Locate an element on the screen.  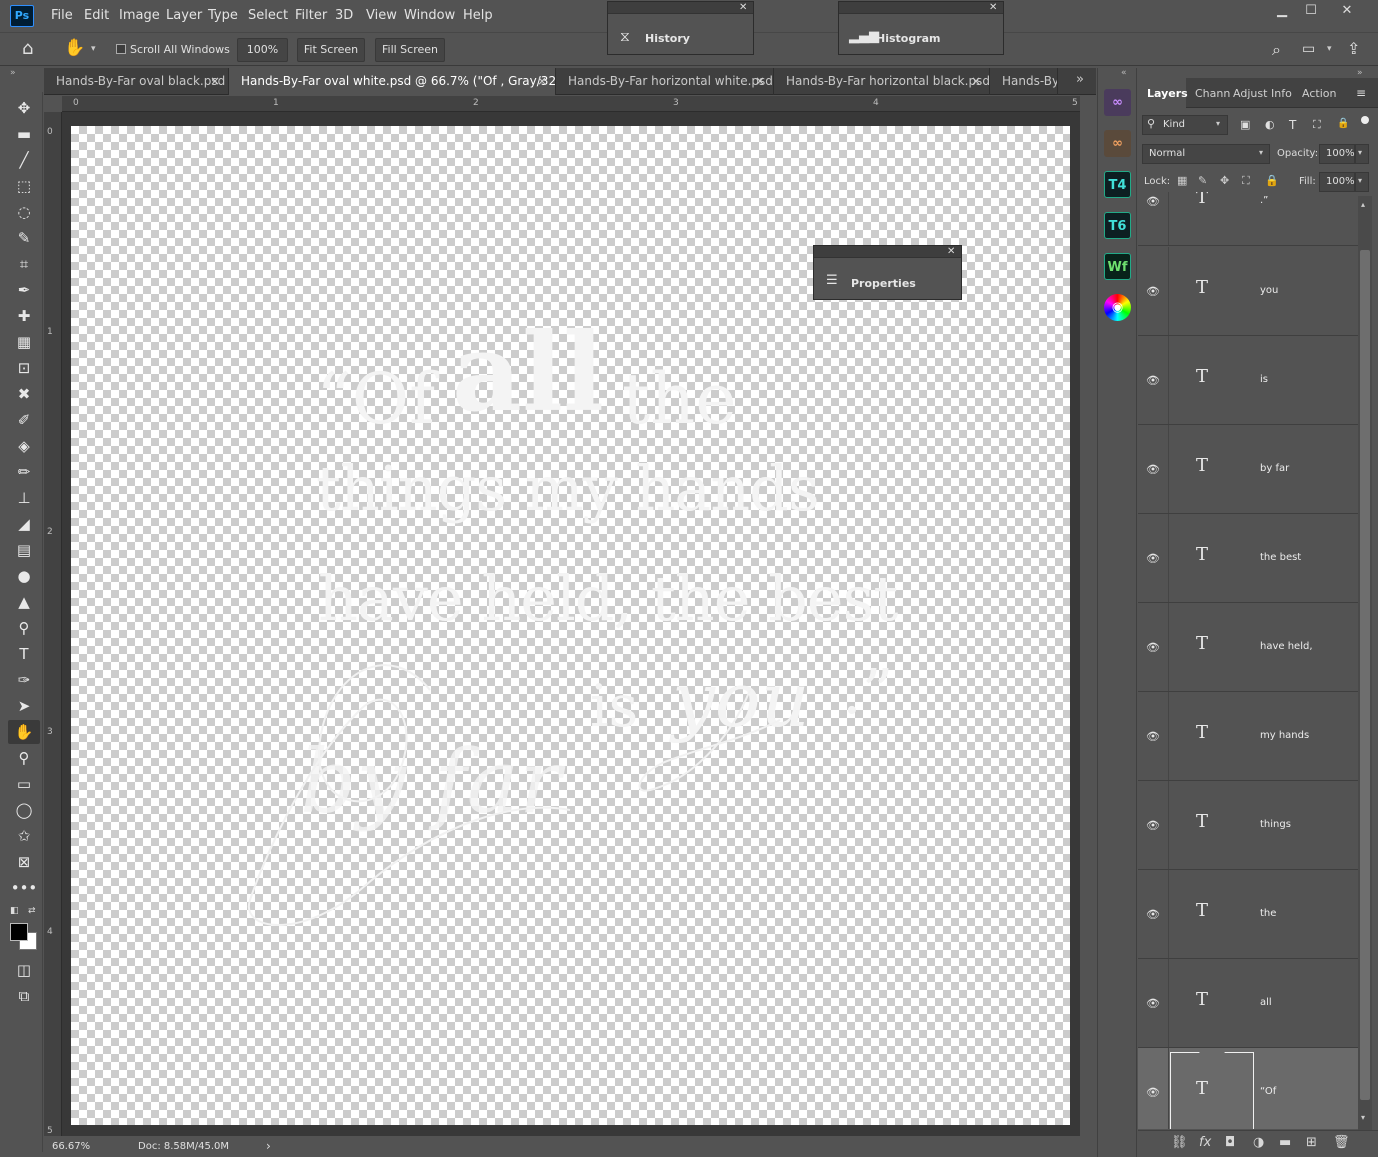
pen-tool-icon: ✑ is located at coordinates (24, 680).